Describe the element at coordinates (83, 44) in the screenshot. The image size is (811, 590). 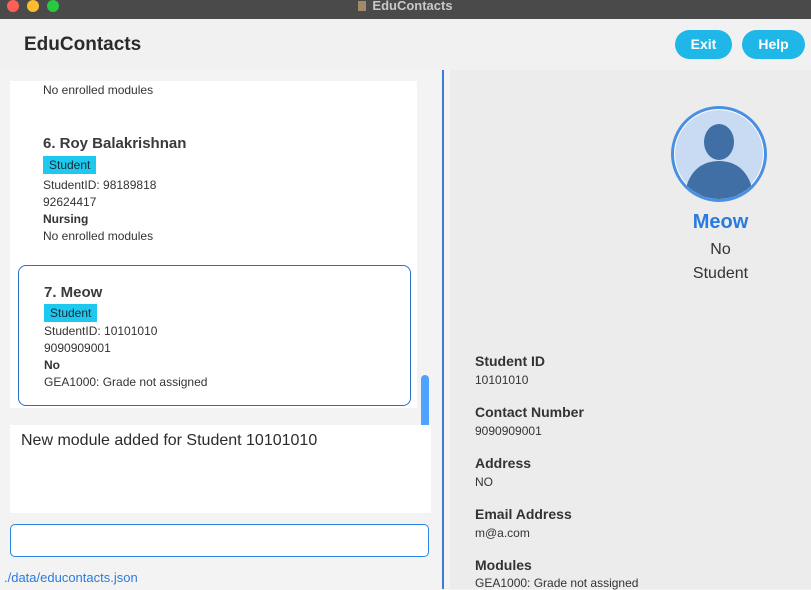
I see `app-name: EduContacts` at that location.